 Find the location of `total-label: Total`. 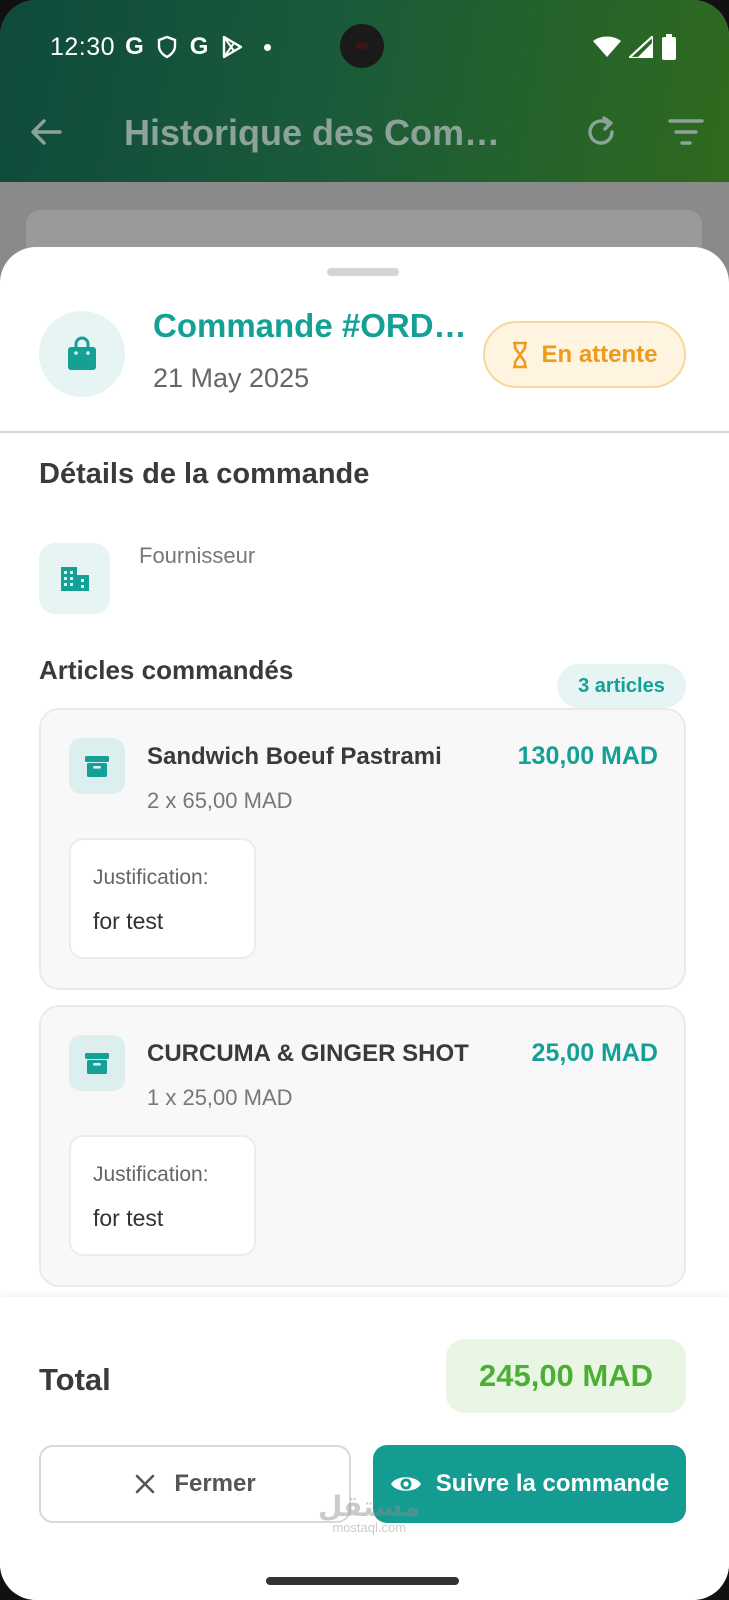

total-label: Total is located at coordinates (75, 1379).